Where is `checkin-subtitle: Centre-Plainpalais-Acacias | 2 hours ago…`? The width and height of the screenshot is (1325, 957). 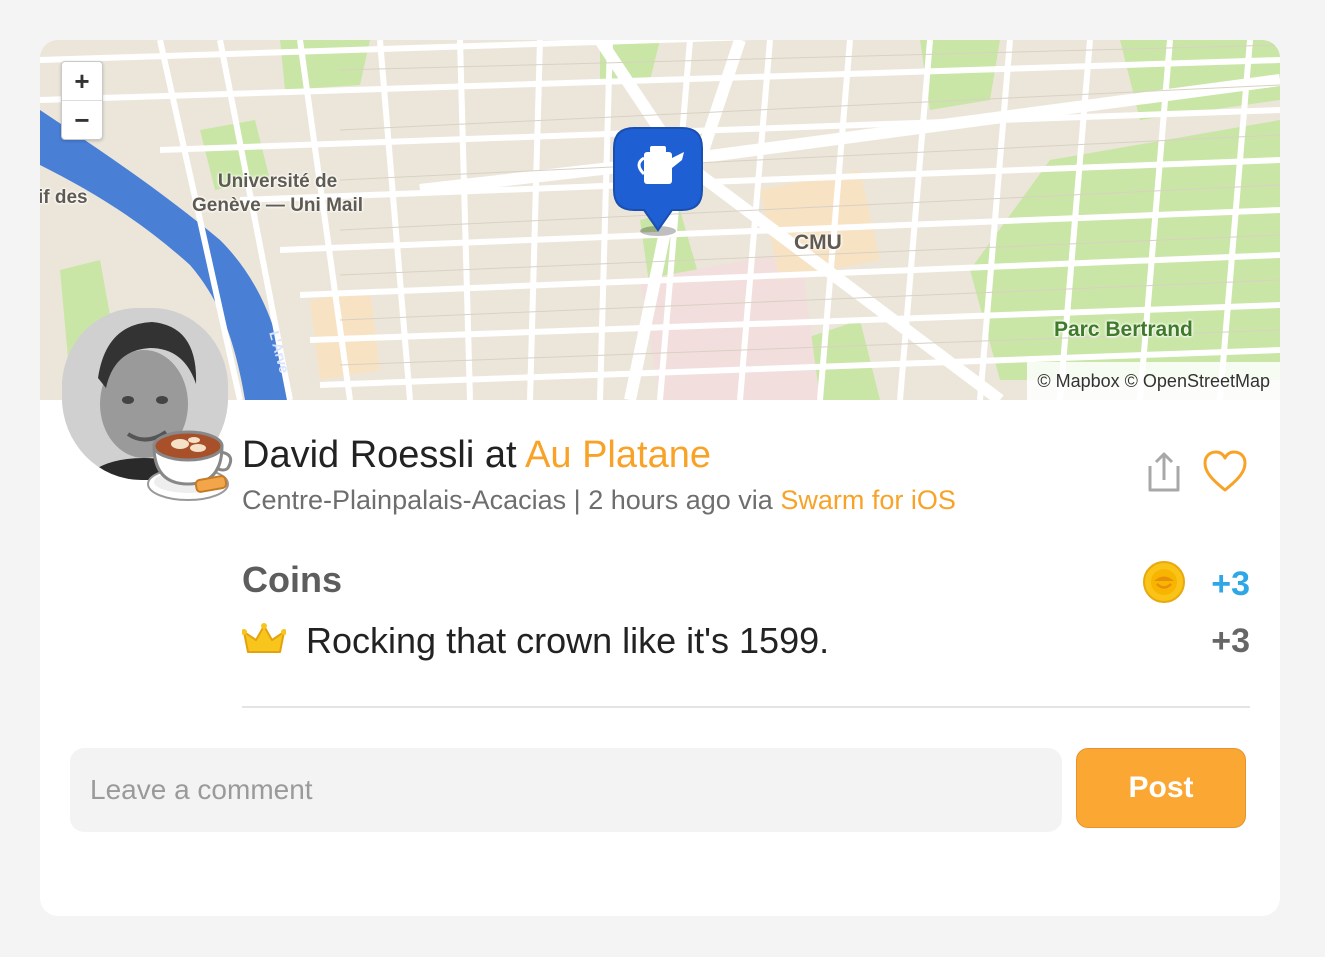 checkin-subtitle: Centre-Plainpalais-Acacias | 2 hours ago… is located at coordinates (599, 500).